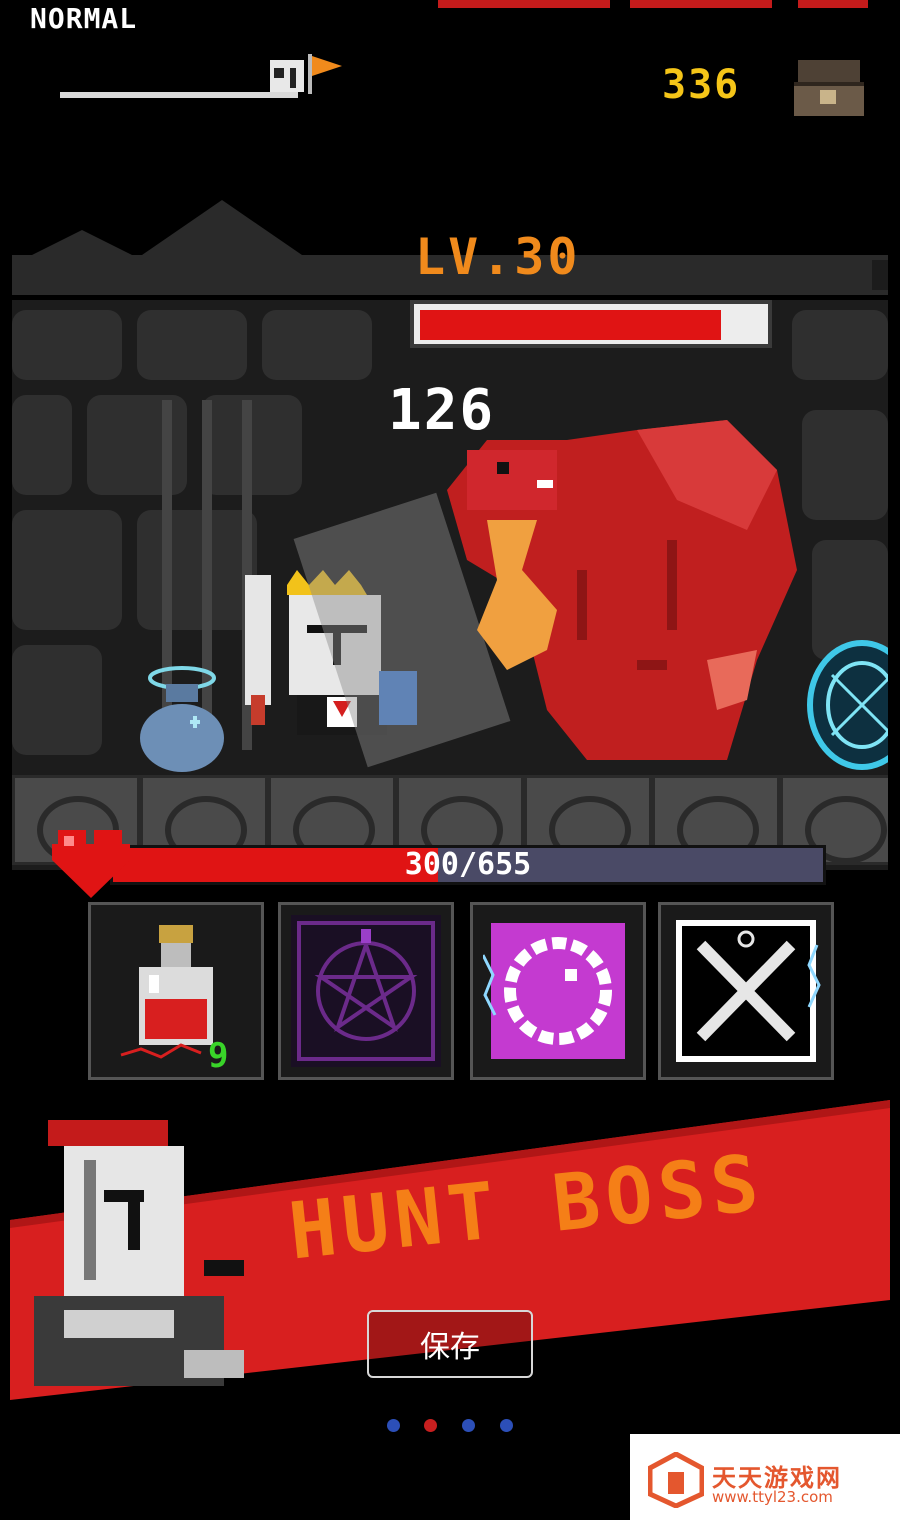 The height and width of the screenshot is (1520, 900). I want to click on spartan-knight-art, so click(139, 1253).